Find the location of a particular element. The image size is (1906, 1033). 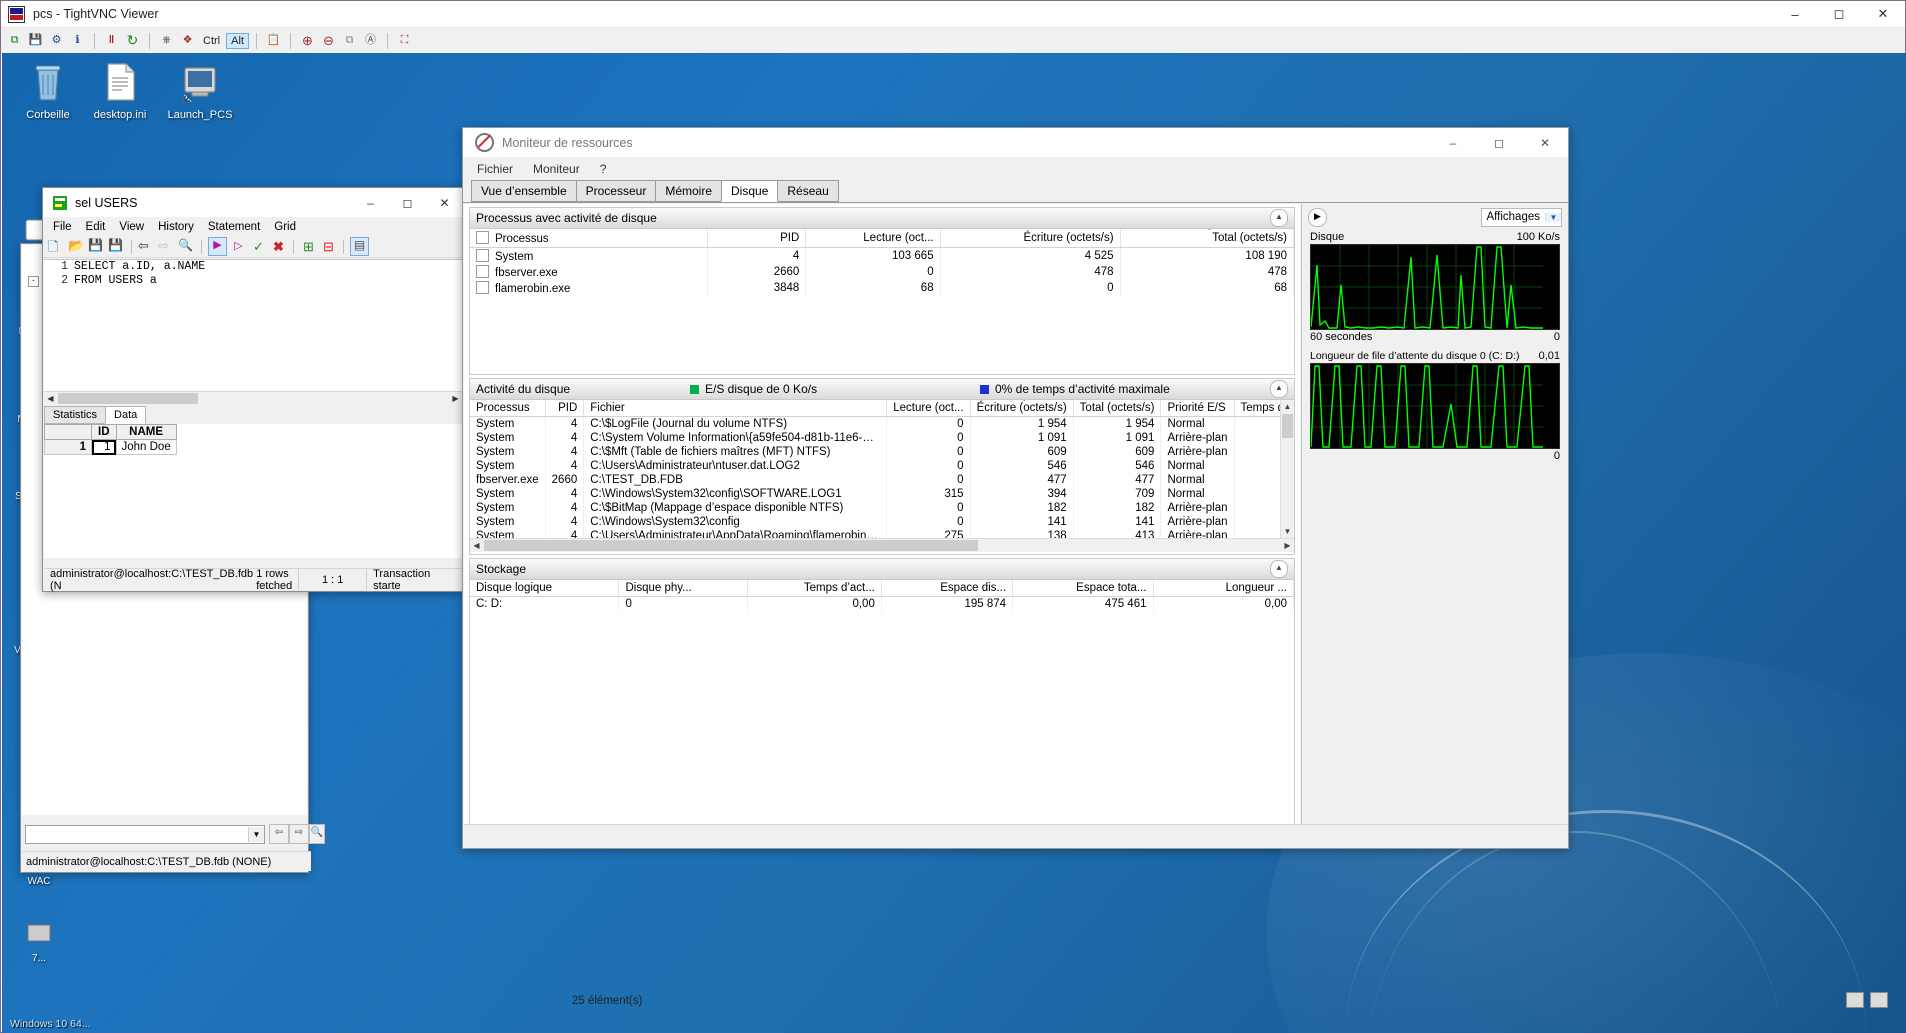

tab-statistics: Statistics is located at coordinates (75, 415).